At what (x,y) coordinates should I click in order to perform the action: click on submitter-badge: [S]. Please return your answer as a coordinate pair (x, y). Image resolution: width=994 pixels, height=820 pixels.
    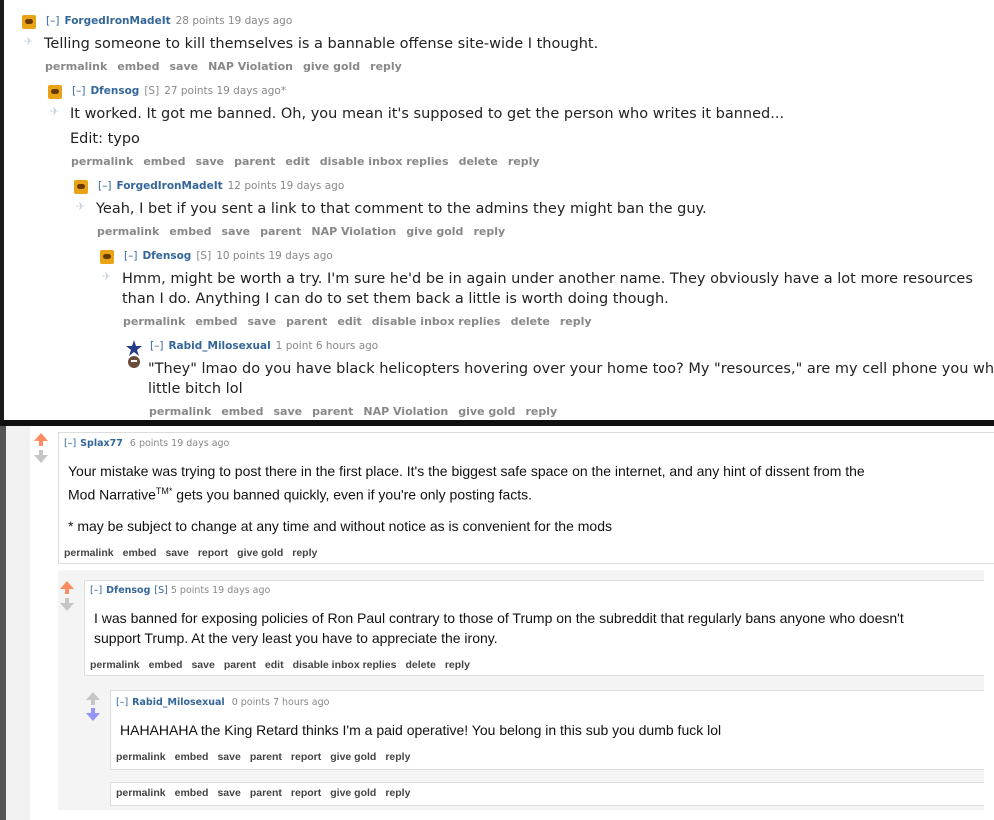
    Looking at the image, I should click on (204, 256).